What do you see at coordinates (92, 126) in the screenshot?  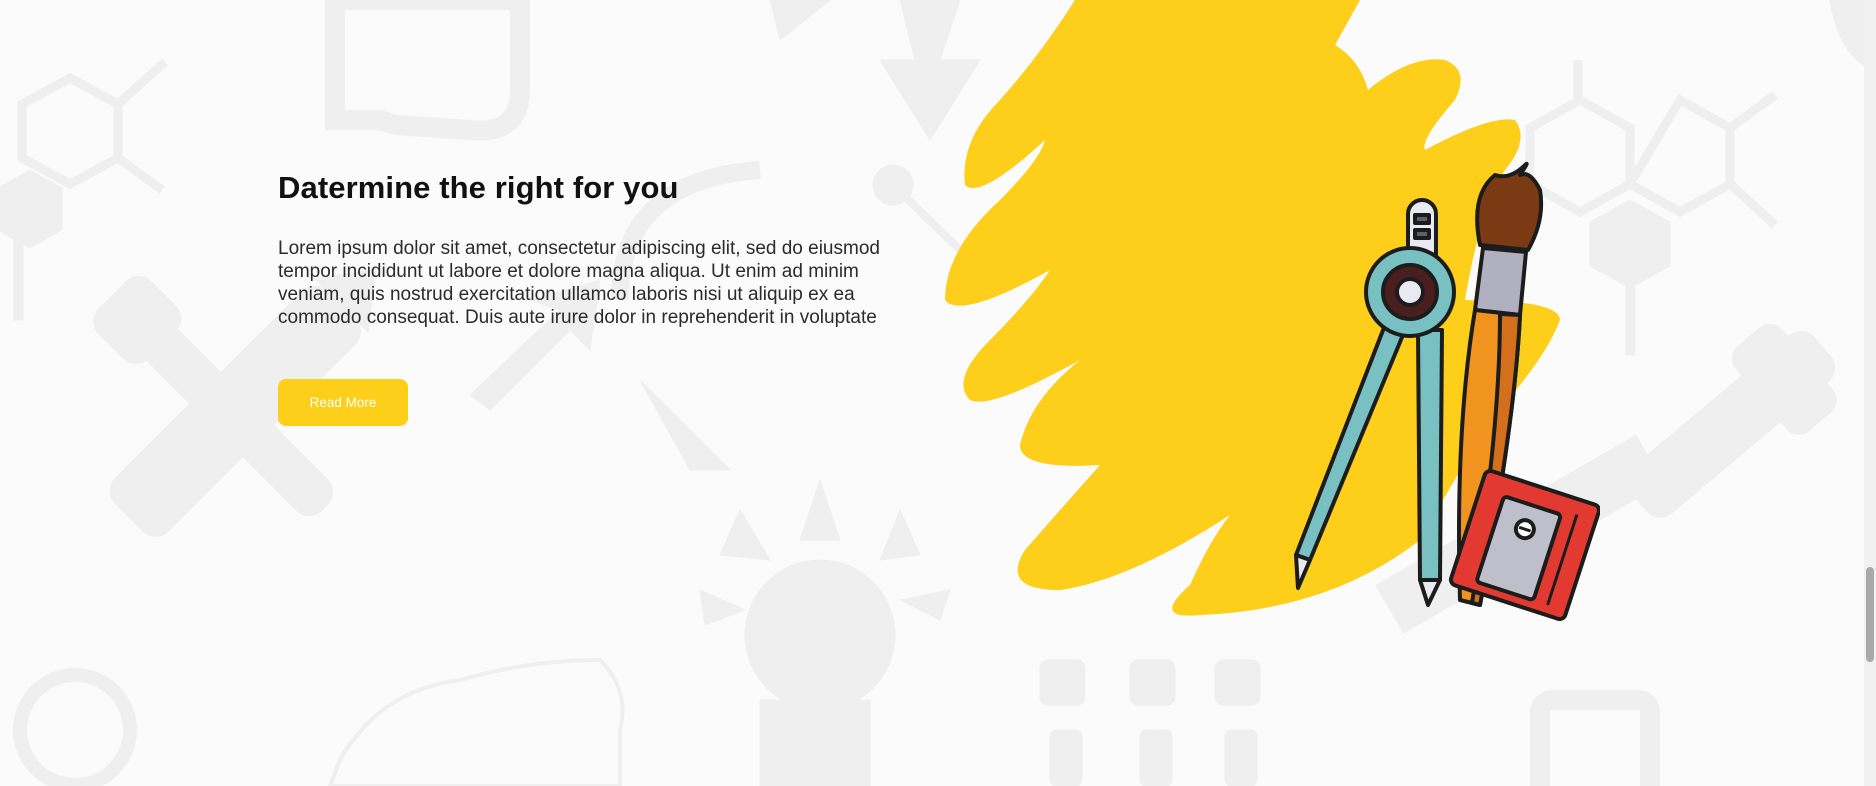 I see `molecule-icon` at bounding box center [92, 126].